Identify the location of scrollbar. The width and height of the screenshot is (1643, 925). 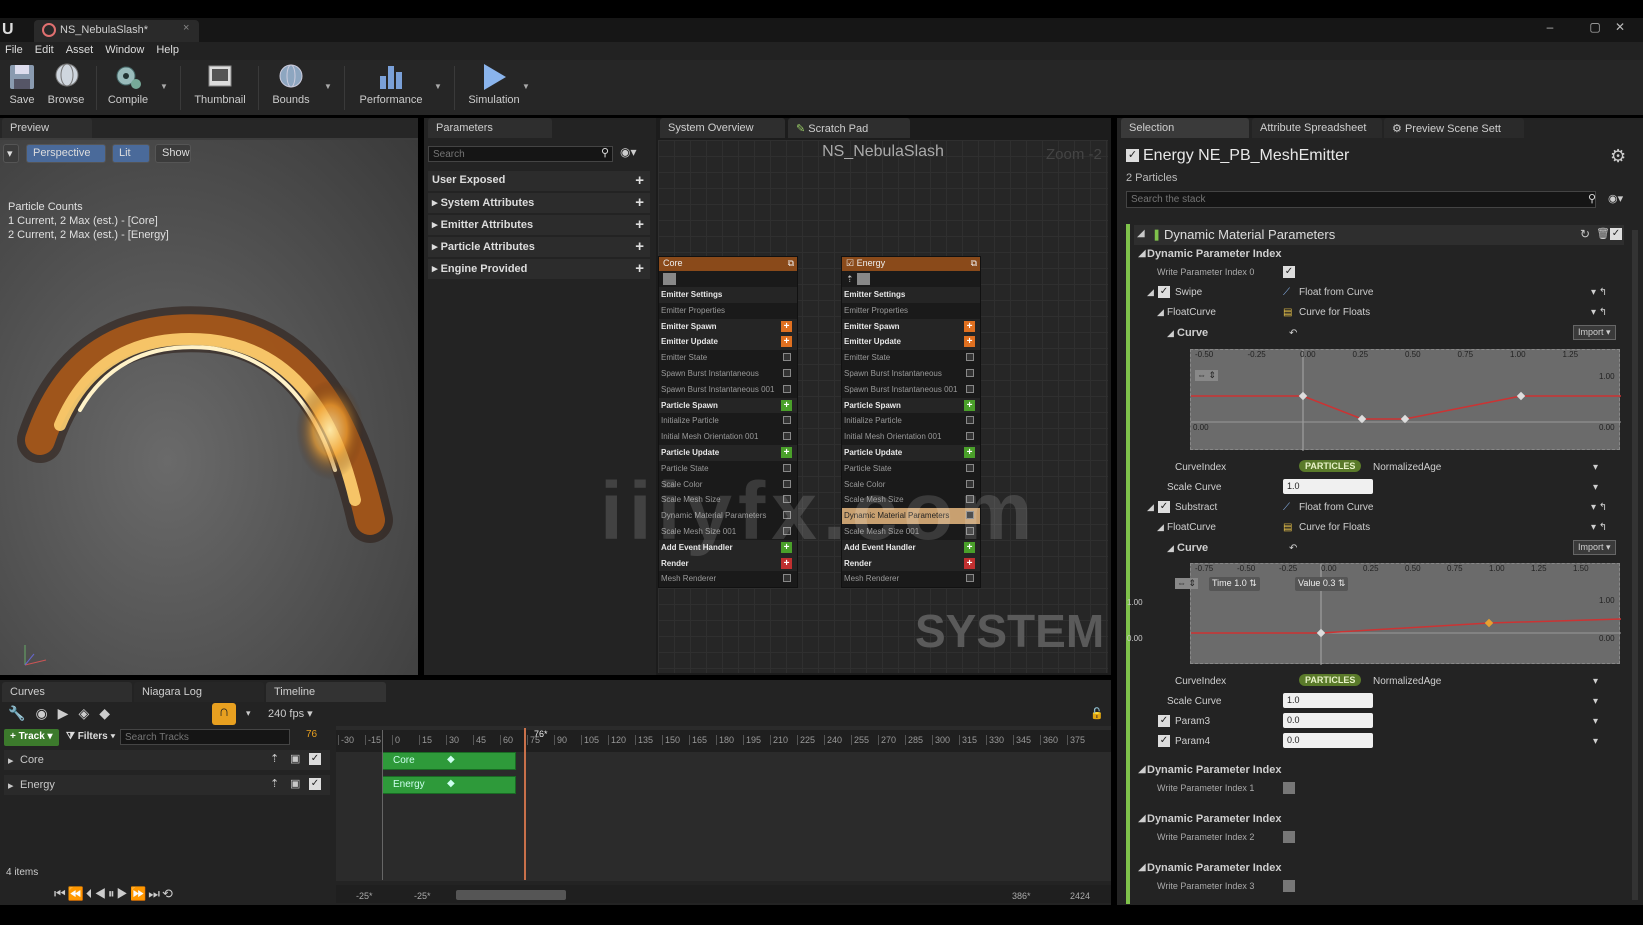
(1635, 565).